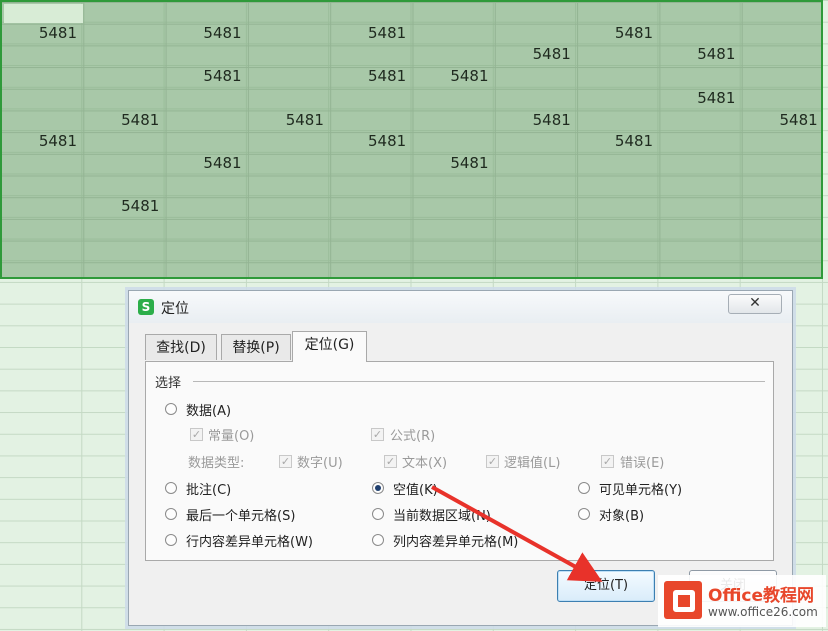 The width and height of the screenshot is (828, 631). Describe the element at coordinates (492, 461) in the screenshot. I see `checkbox-logical: ✓` at that location.